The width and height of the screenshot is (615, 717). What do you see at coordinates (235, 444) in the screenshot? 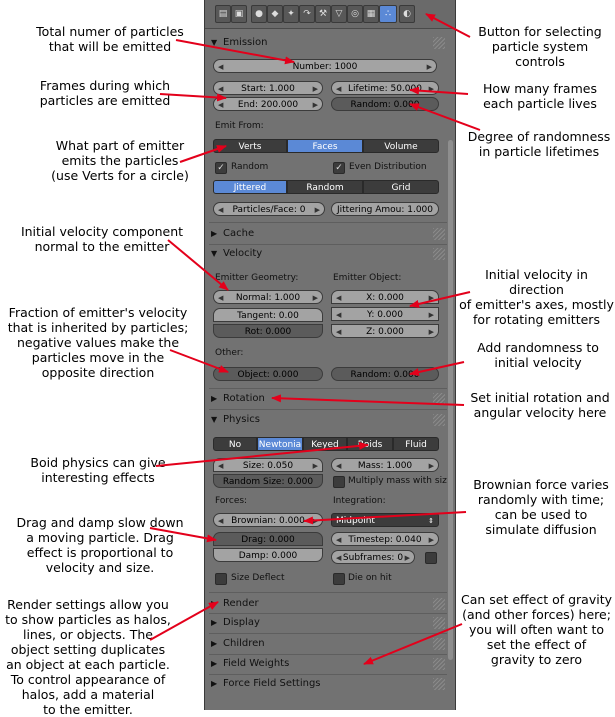
I see `physics-type-no: No` at bounding box center [235, 444].